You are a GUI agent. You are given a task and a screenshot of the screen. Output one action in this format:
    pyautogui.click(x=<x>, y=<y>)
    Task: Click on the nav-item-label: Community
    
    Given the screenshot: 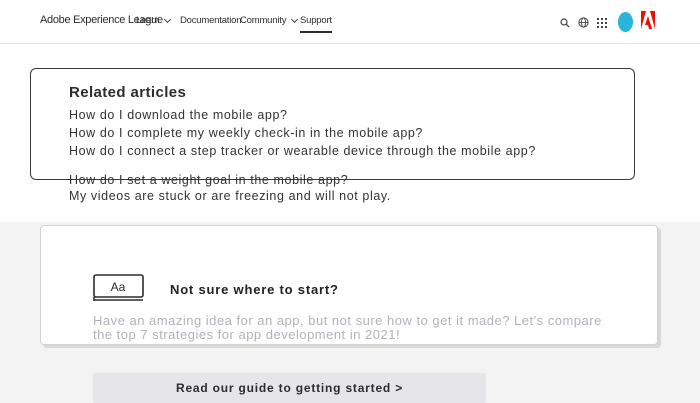 What is the action you would take?
    pyautogui.click(x=263, y=20)
    